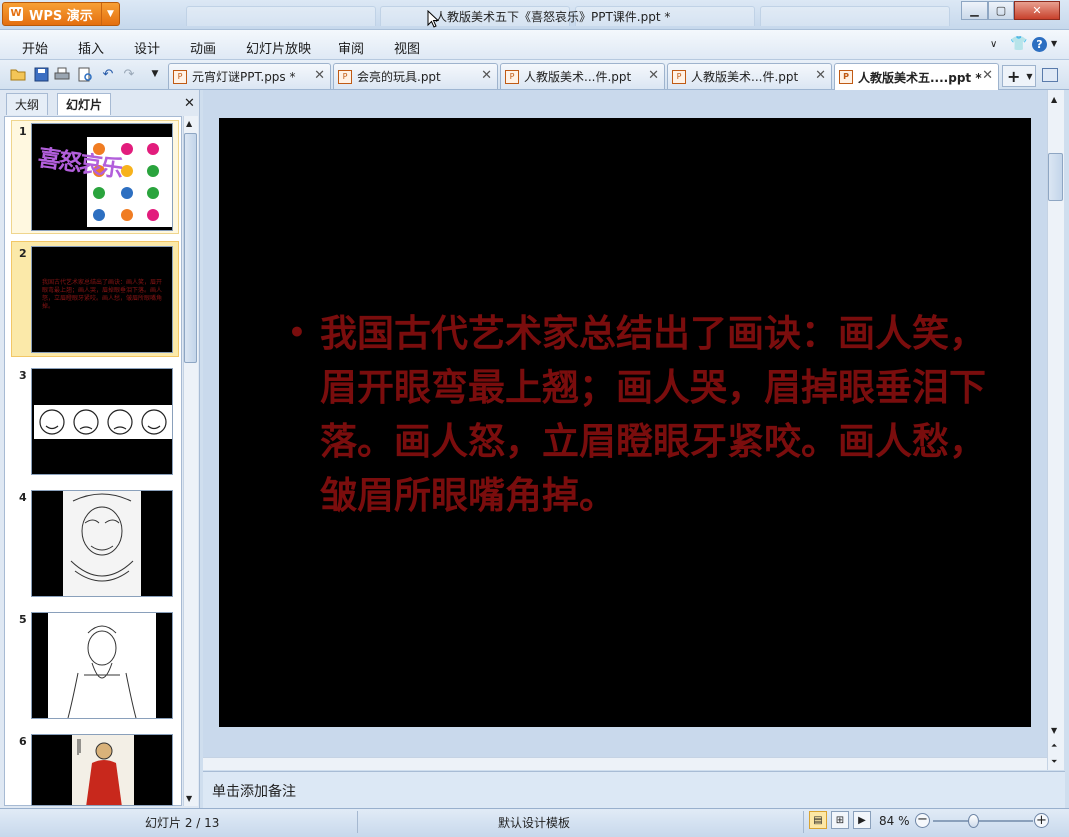  I want to click on menu-home: 开始, so click(35, 47).